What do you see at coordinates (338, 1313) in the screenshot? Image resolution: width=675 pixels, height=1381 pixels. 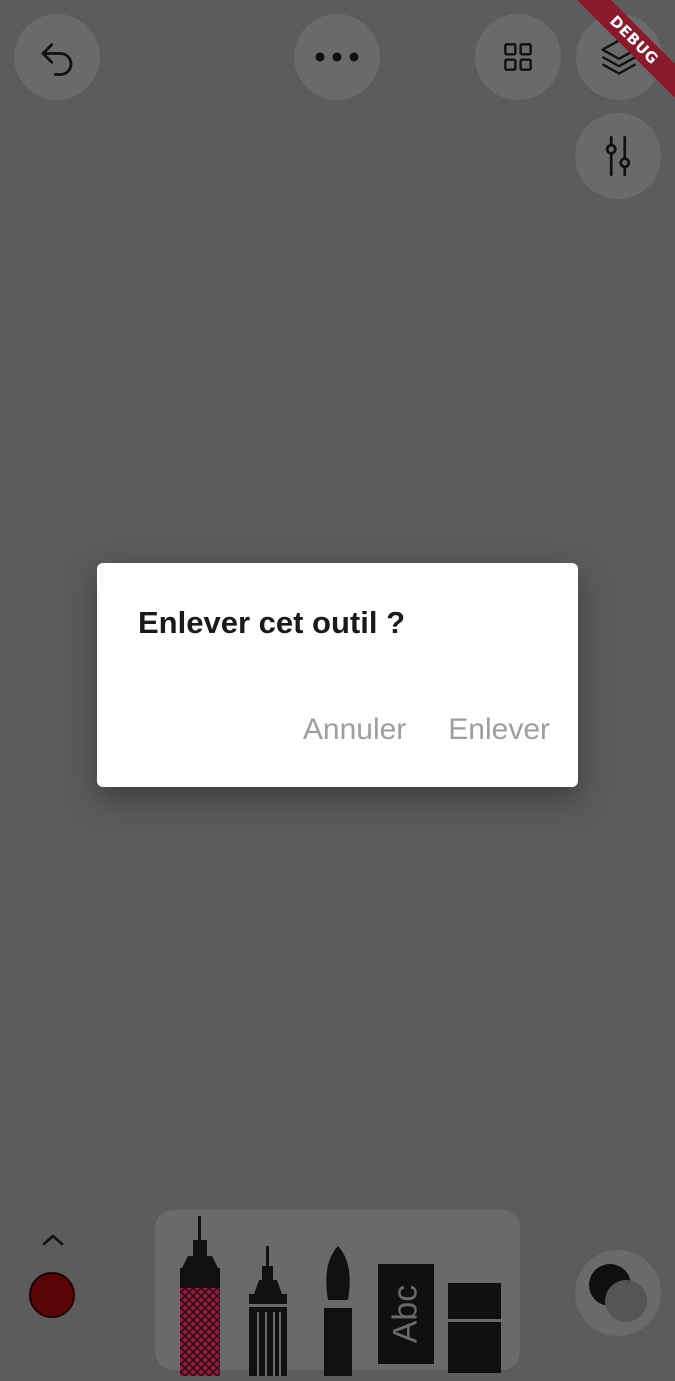 I see `tool-brush` at bounding box center [338, 1313].